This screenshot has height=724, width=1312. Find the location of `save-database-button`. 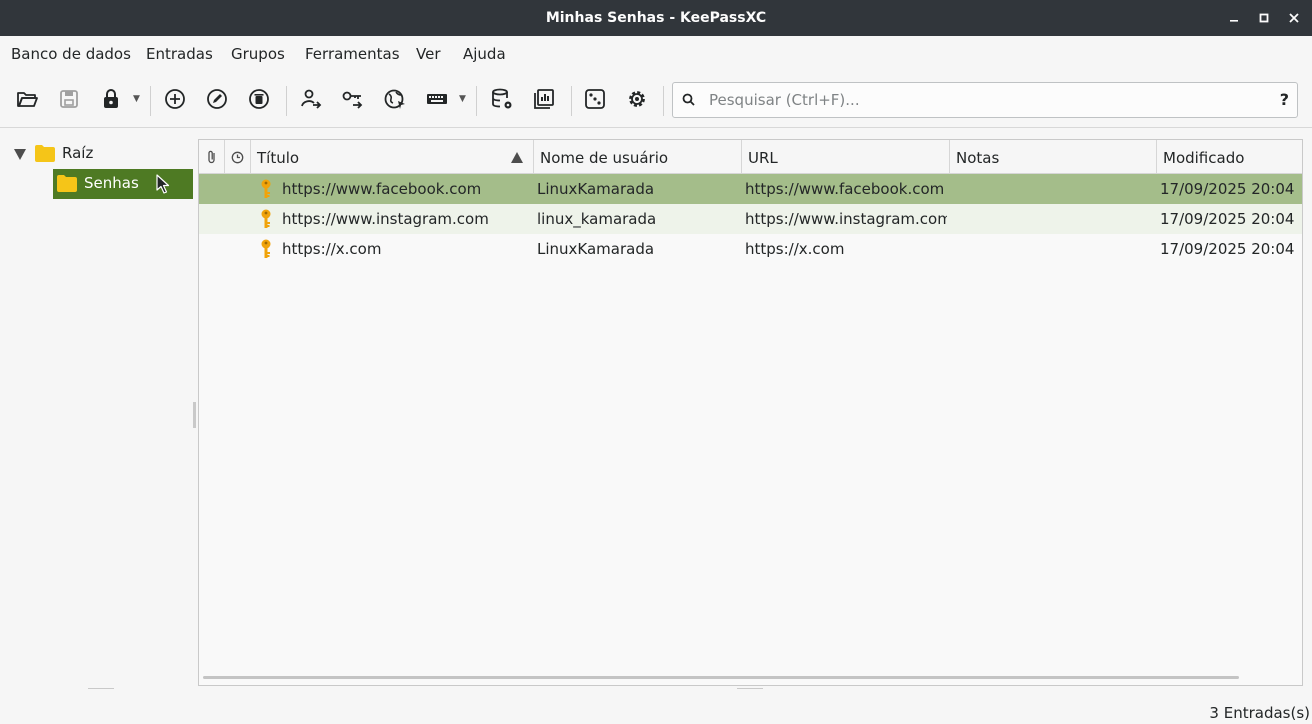

save-database-button is located at coordinates (69, 99).